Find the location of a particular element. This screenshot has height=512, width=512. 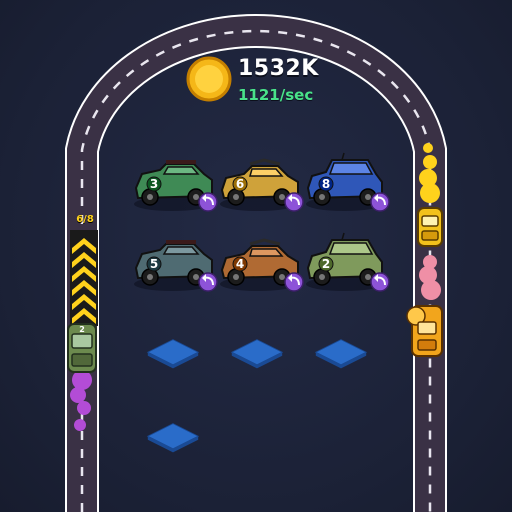

garage-car-mini: 2 is located at coordinates (346, 264).